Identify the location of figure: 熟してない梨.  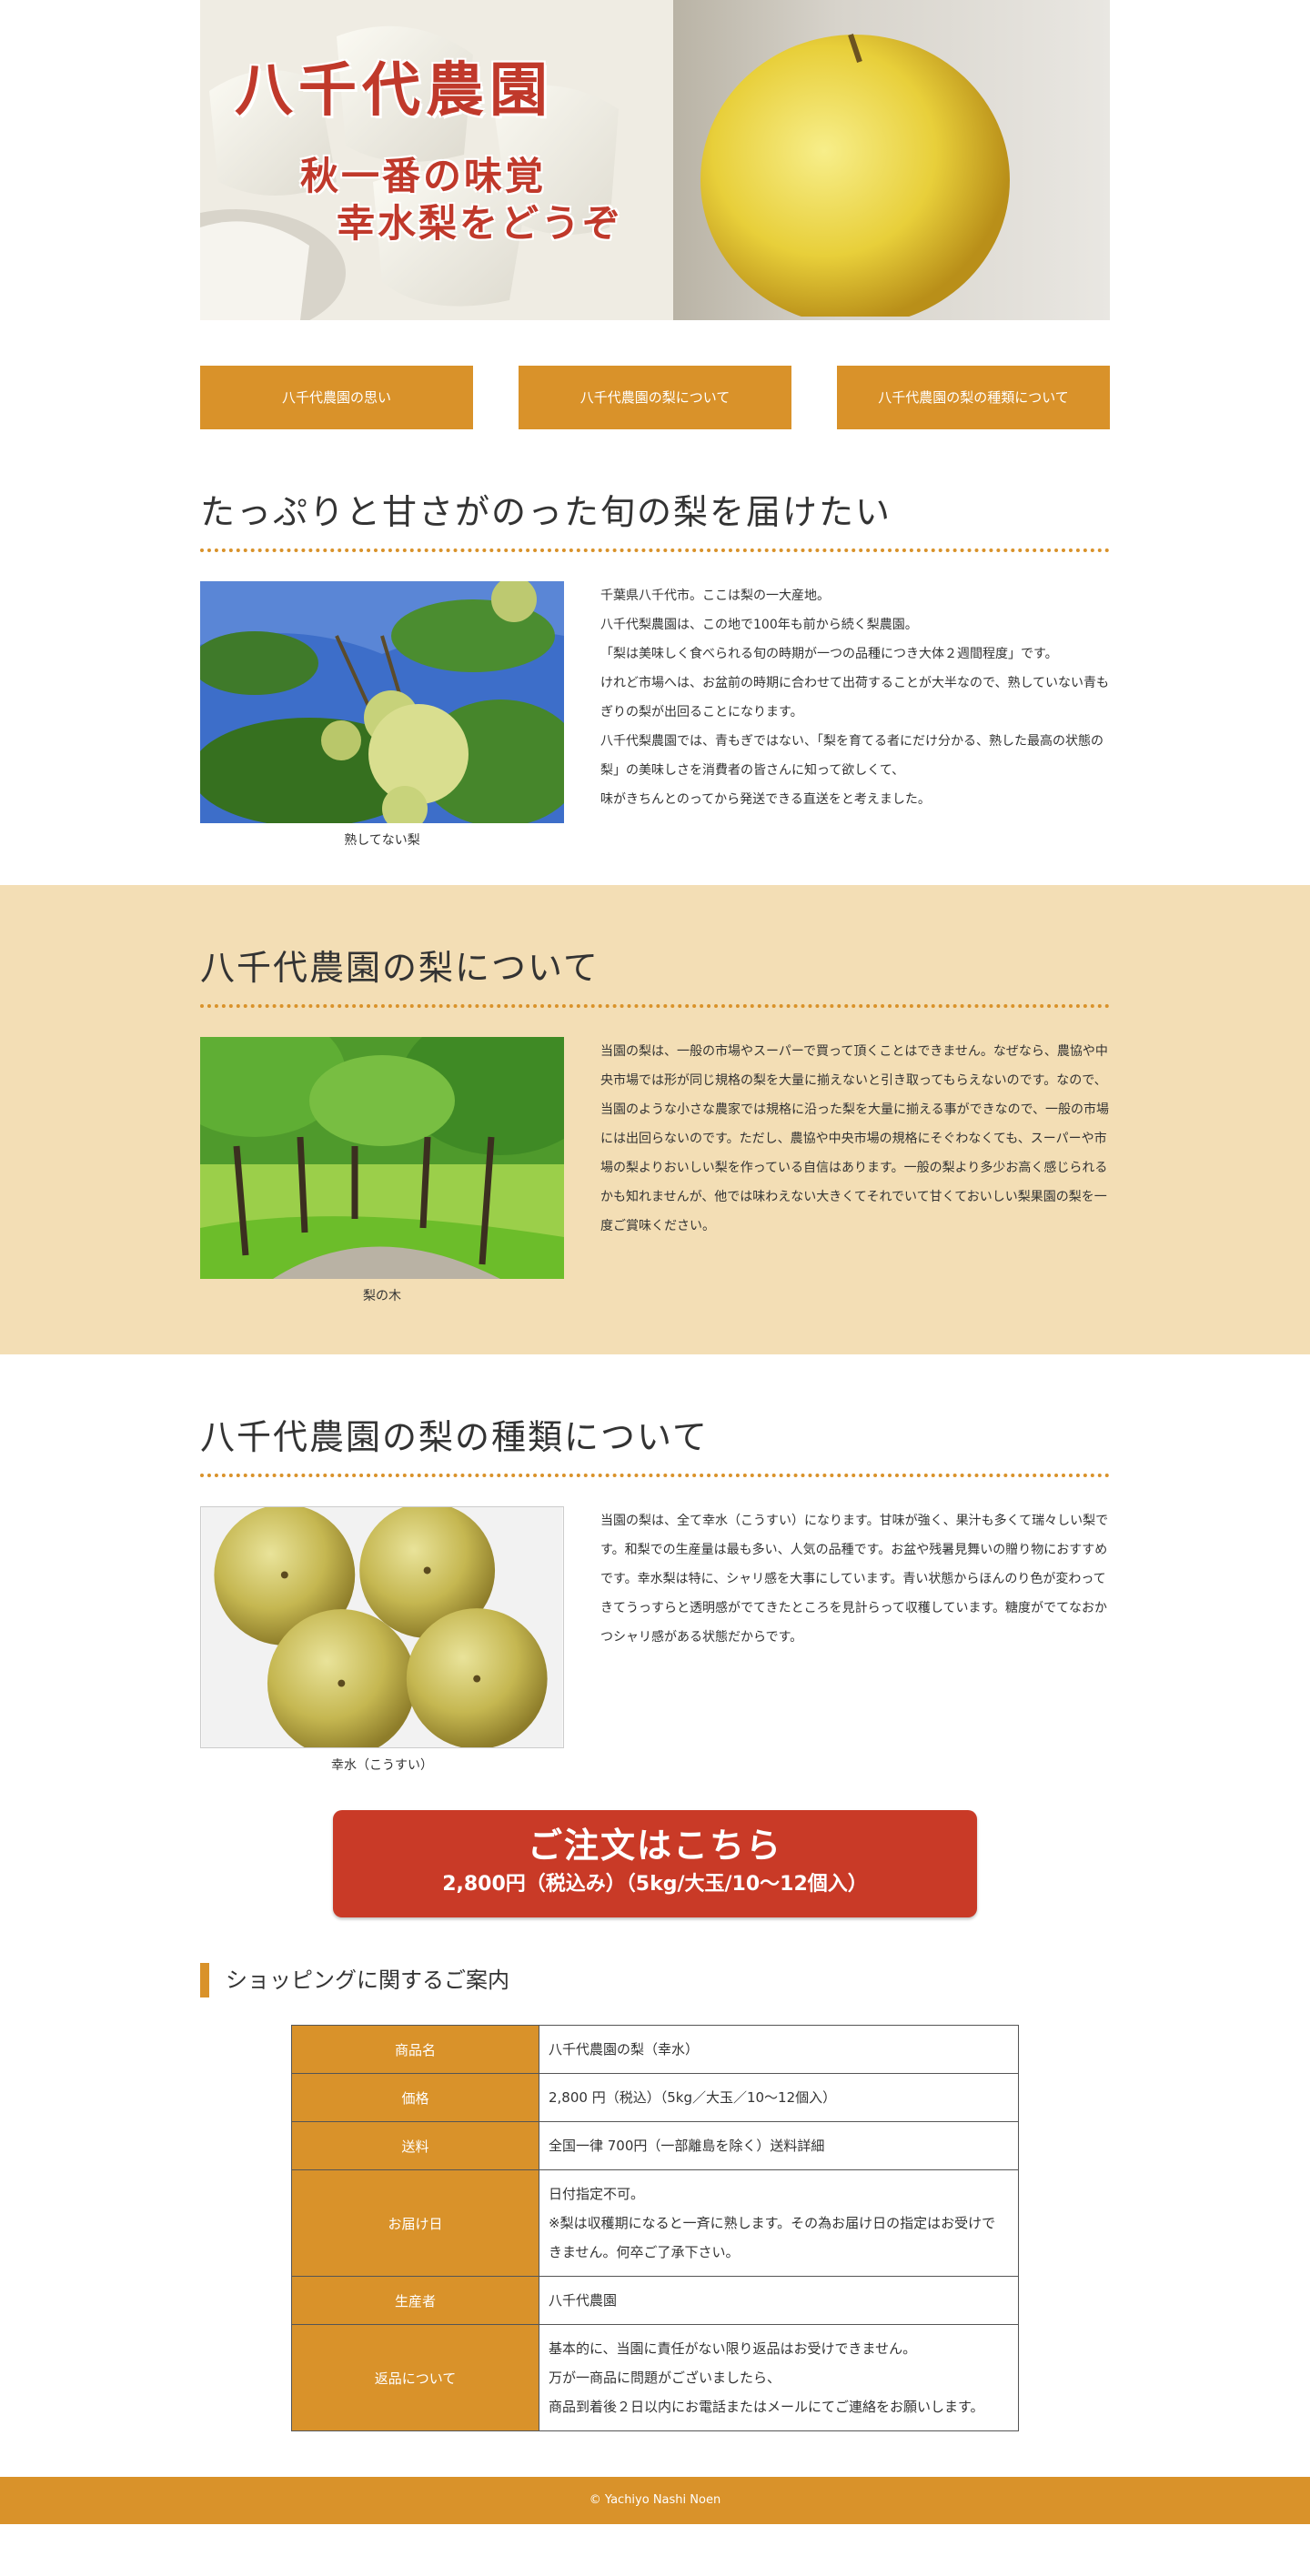
(382, 715).